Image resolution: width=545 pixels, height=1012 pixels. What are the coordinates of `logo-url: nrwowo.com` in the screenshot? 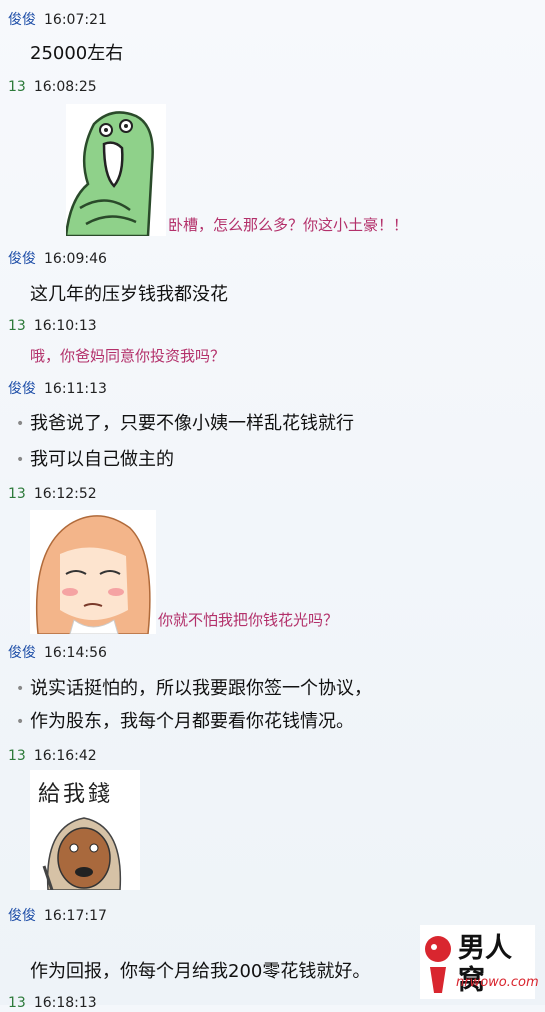 It's located at (497, 982).